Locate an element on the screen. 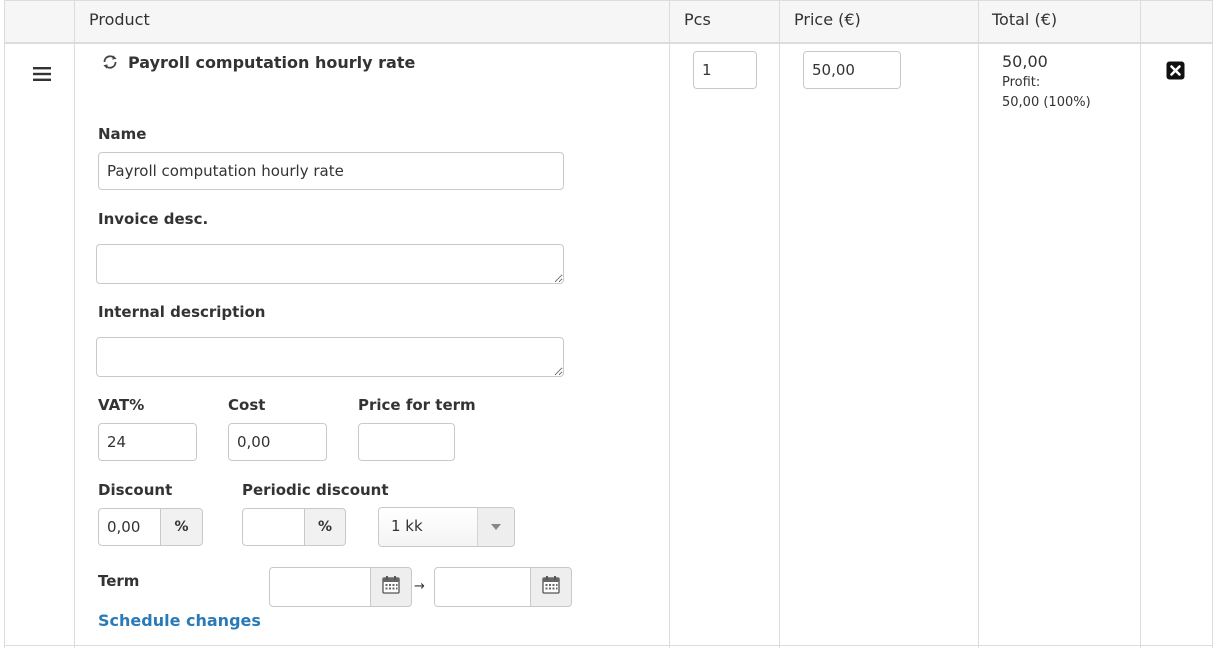 The width and height of the screenshot is (1217, 648). periodic-discount-label: Periodic discount is located at coordinates (315, 490).